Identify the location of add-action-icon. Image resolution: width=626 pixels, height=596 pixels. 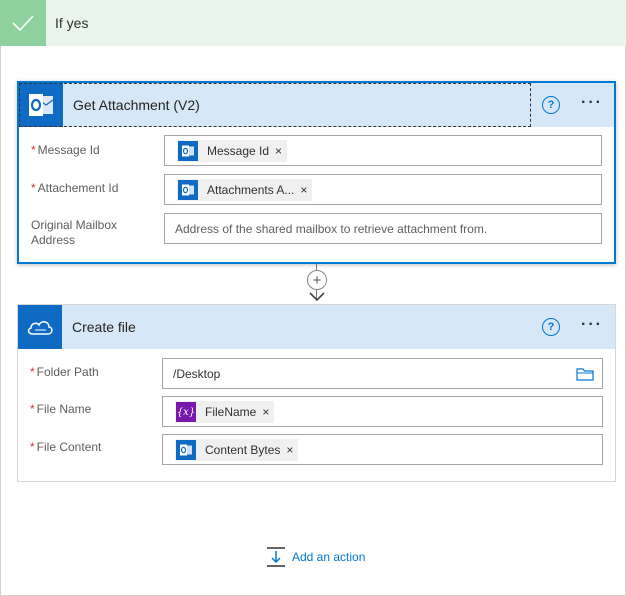
(276, 557).